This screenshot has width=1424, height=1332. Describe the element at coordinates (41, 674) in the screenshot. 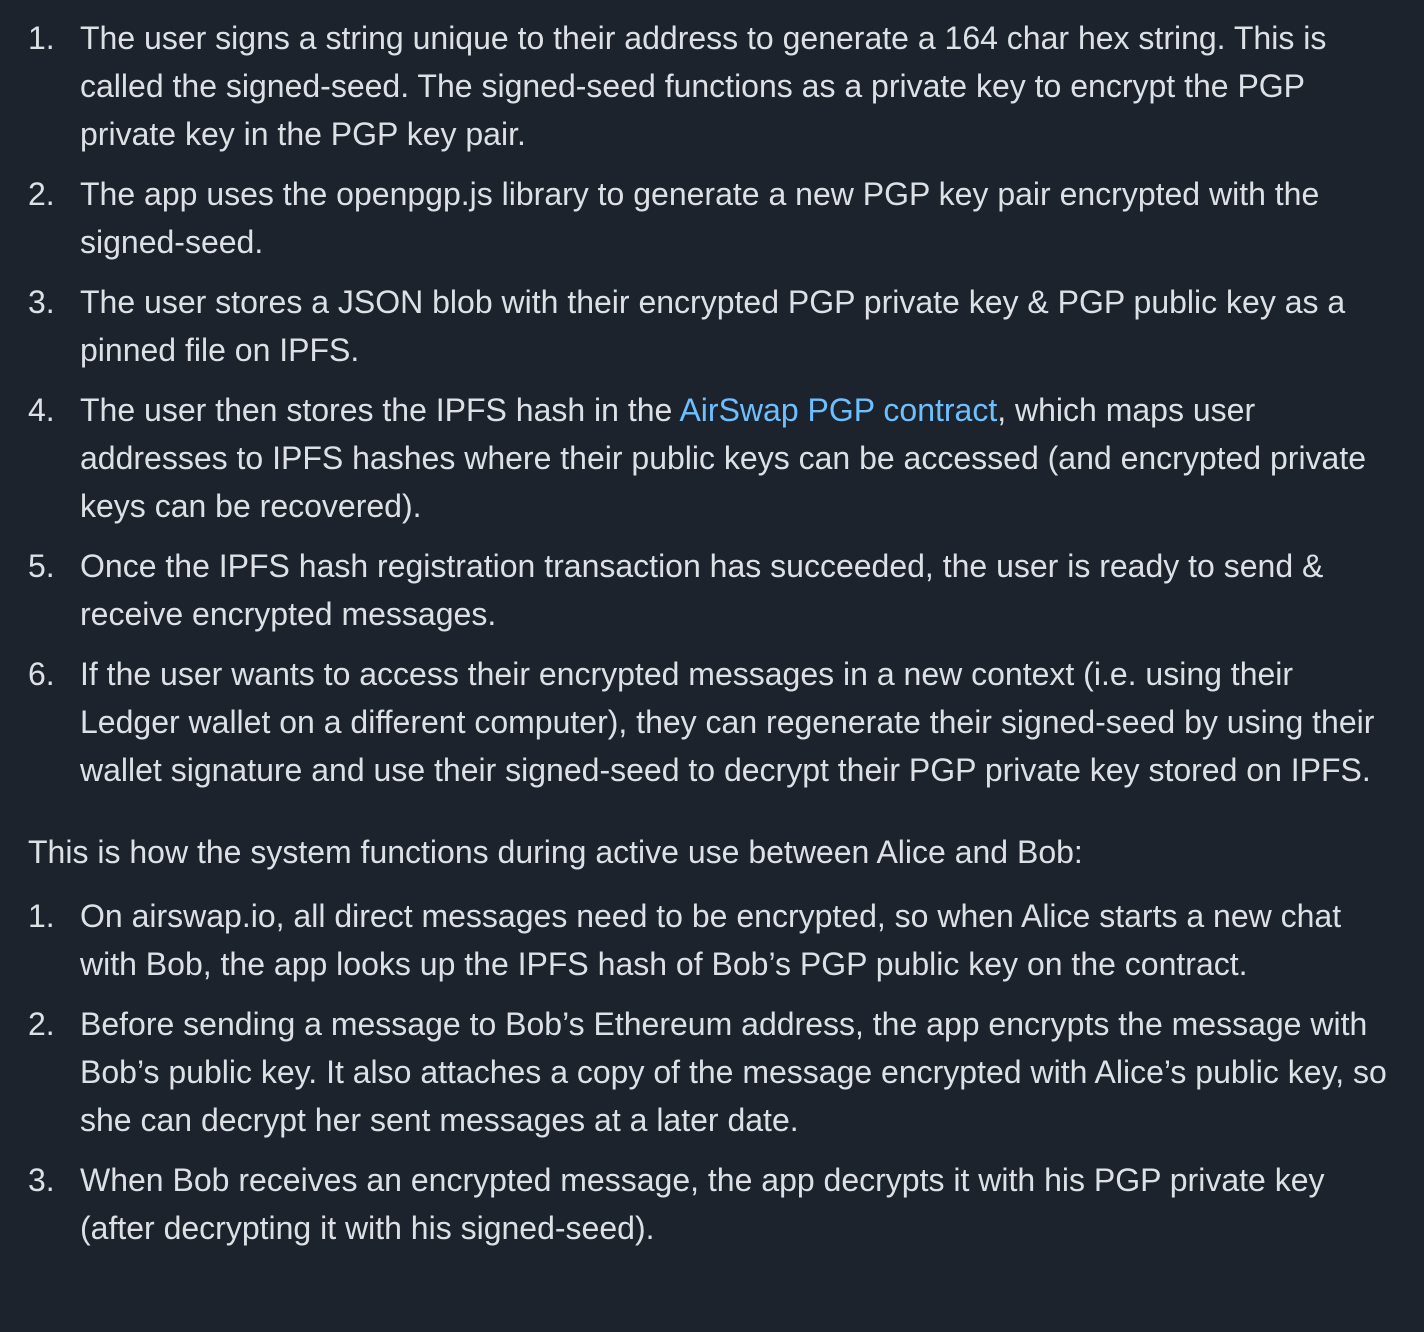

I see `list-number: 6.` at that location.